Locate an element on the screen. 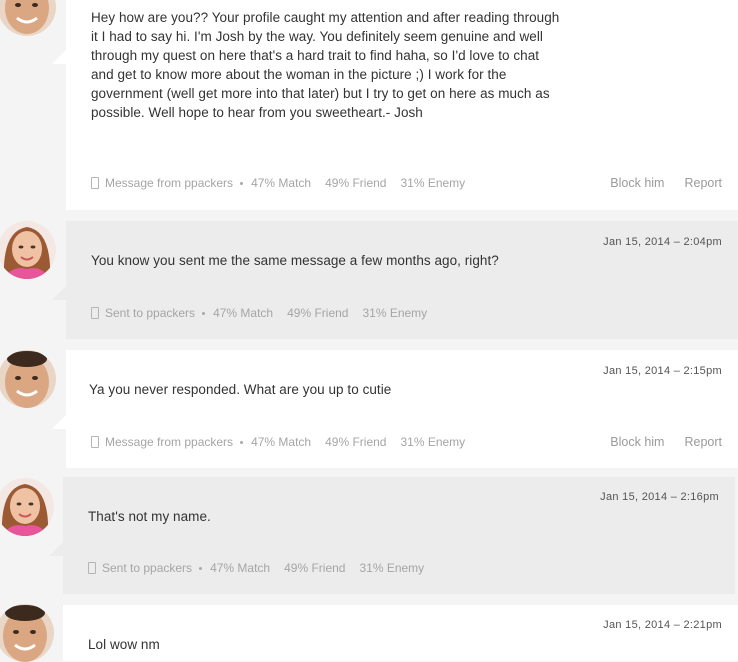  message-text: That's not my name. is located at coordinates (149, 516).